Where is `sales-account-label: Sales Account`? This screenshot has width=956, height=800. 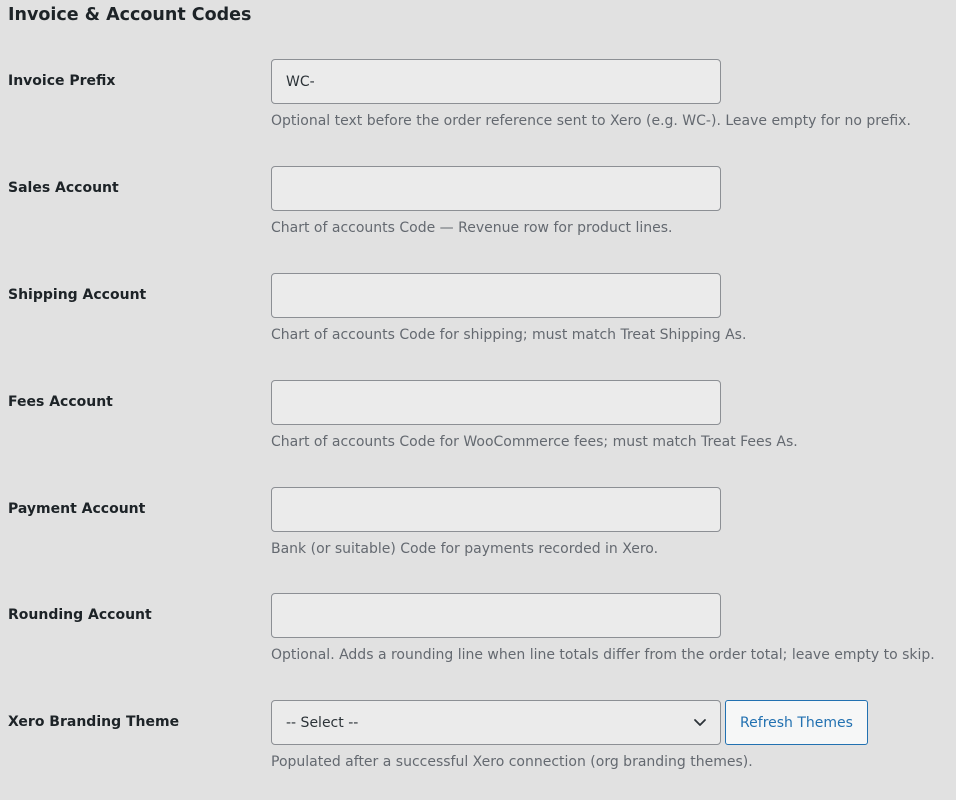
sales-account-label: Sales Account is located at coordinates (63, 188).